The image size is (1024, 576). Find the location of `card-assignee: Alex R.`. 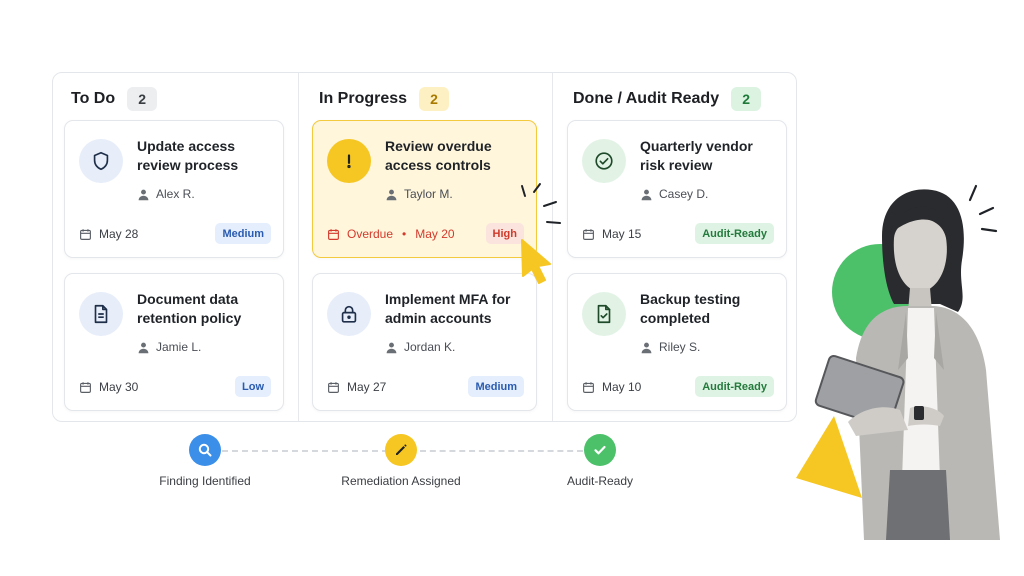

card-assignee: Alex R. is located at coordinates (166, 194).